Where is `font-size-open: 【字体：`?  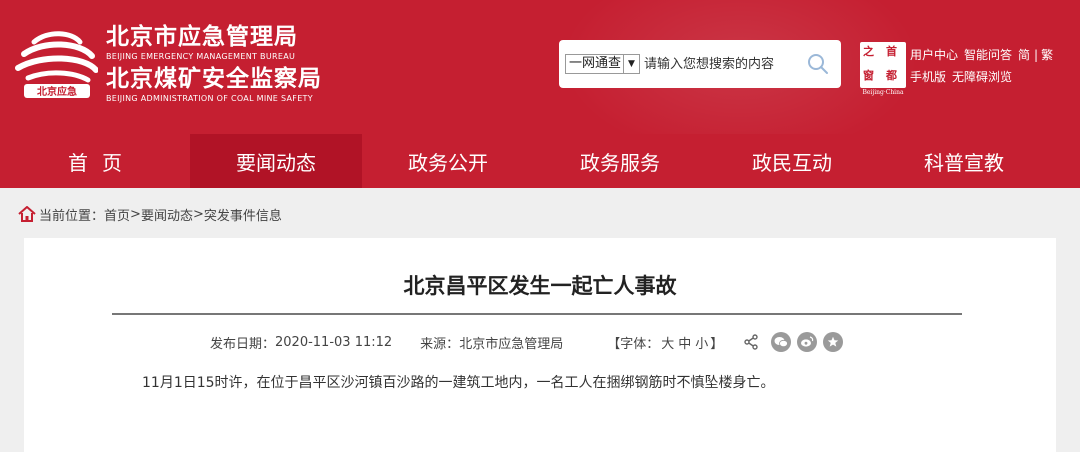 font-size-open: 【字体： is located at coordinates (633, 344).